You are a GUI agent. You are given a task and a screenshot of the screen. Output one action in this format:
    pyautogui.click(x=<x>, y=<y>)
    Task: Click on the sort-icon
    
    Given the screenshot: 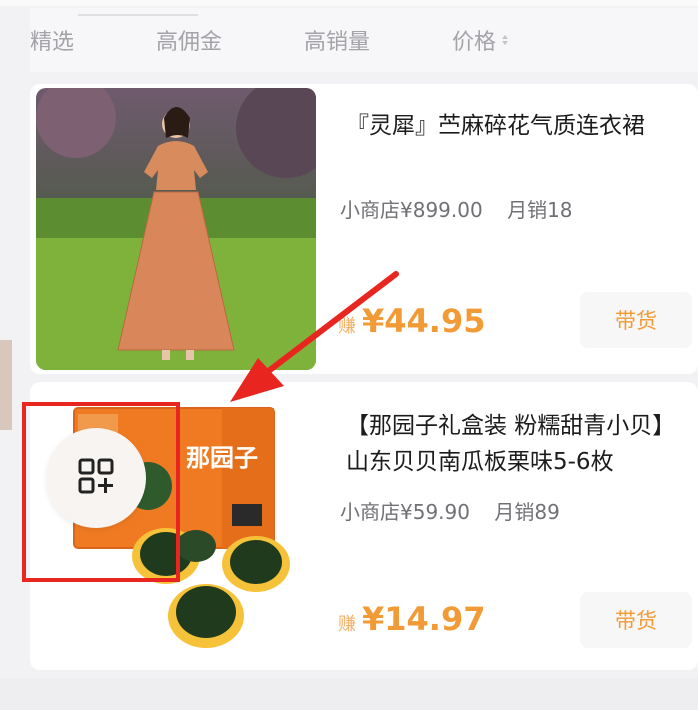 What is the action you would take?
    pyautogui.click(x=505, y=40)
    